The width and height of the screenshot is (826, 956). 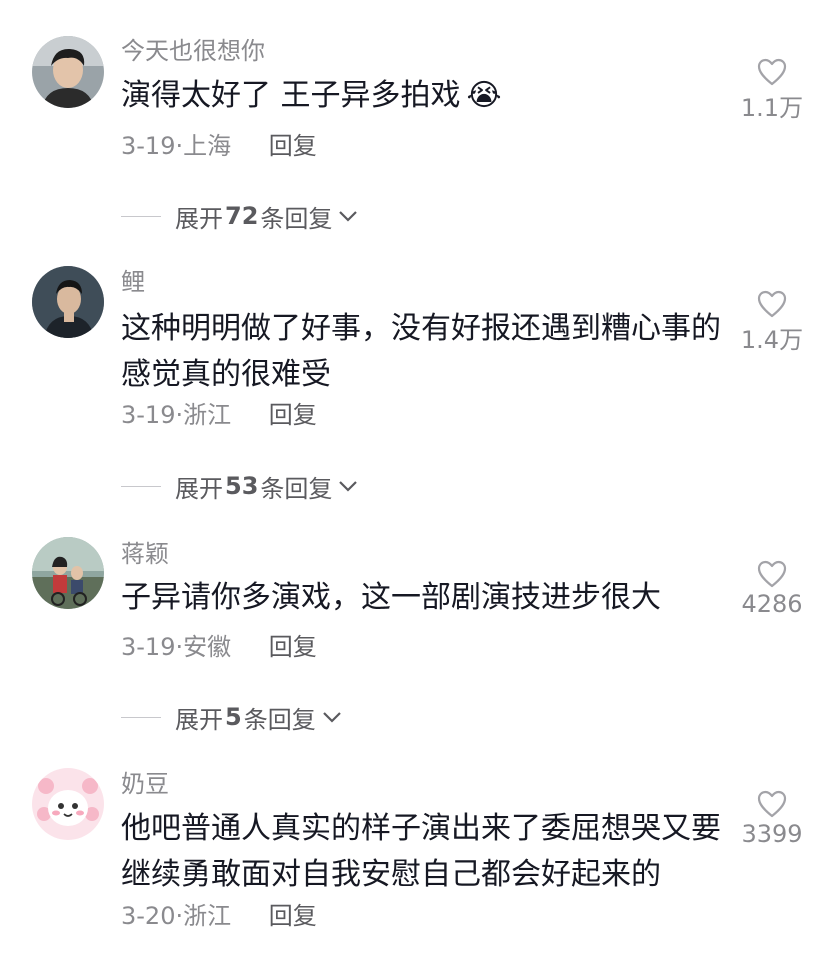 What do you see at coordinates (421, 828) in the screenshot?
I see `comment-text-line: 他吧普通人真实的样子演出来了委屈想哭又要` at bounding box center [421, 828].